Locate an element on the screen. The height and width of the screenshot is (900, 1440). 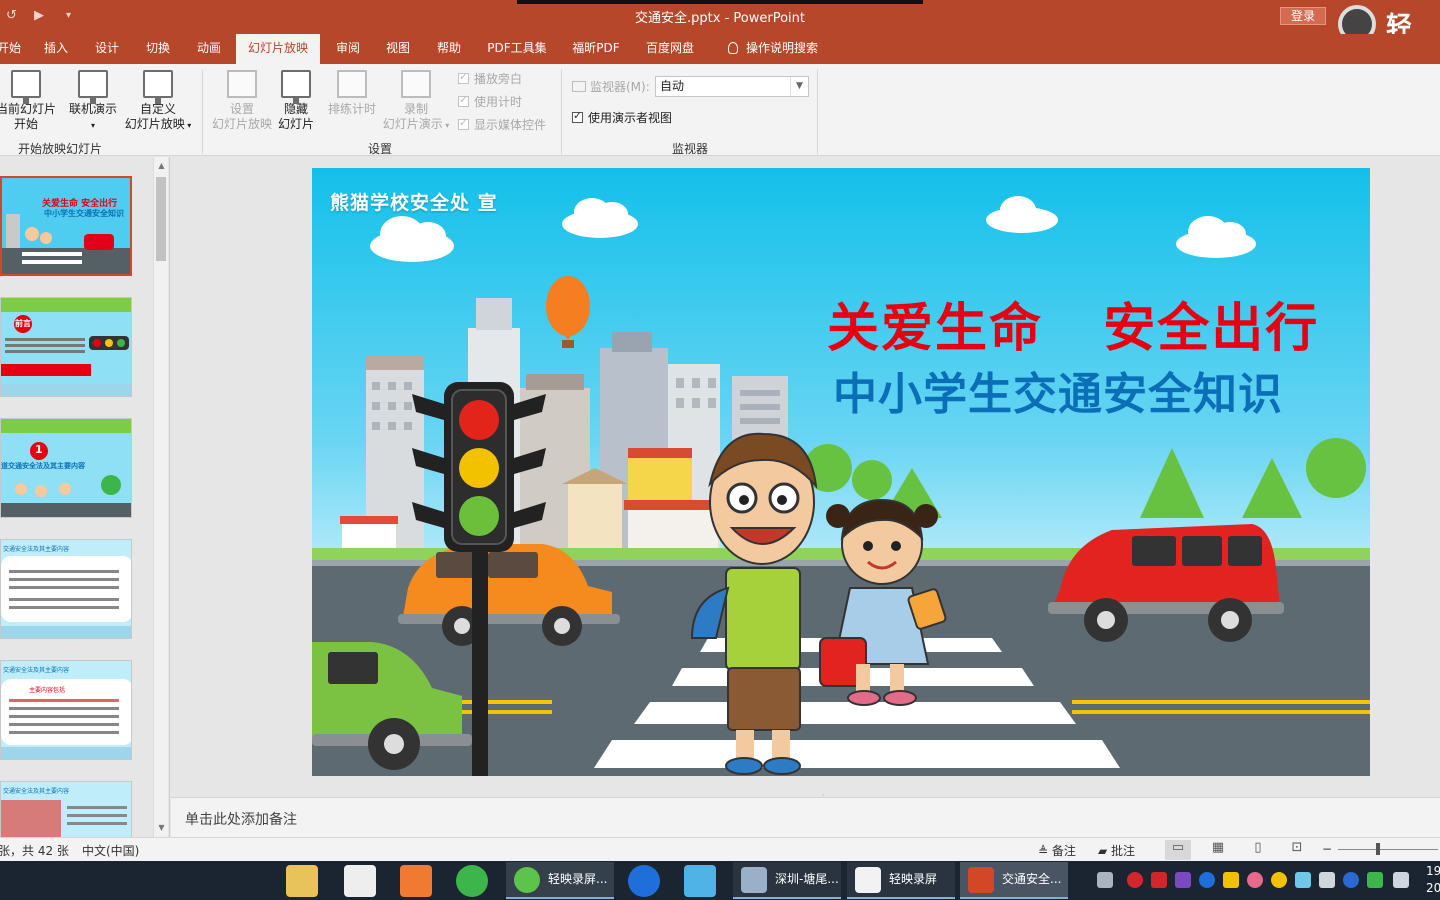
recorder-app-icon is located at coordinates (527, 880).